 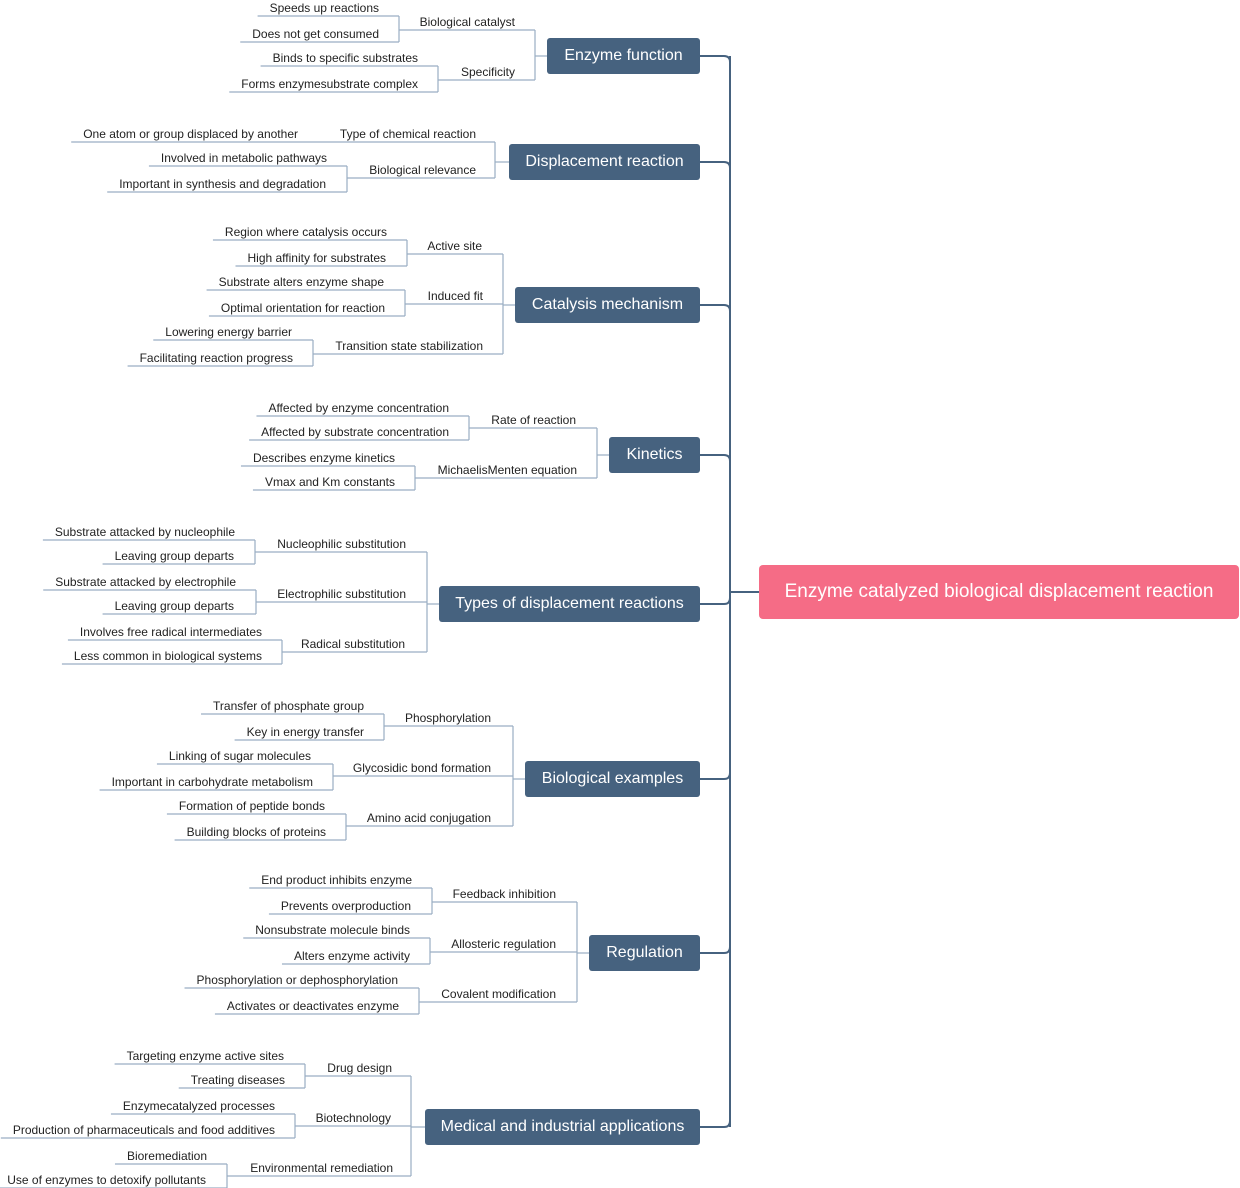 What do you see at coordinates (256, 832) in the screenshot?
I see `leaf-label: Building blocks of proteins` at bounding box center [256, 832].